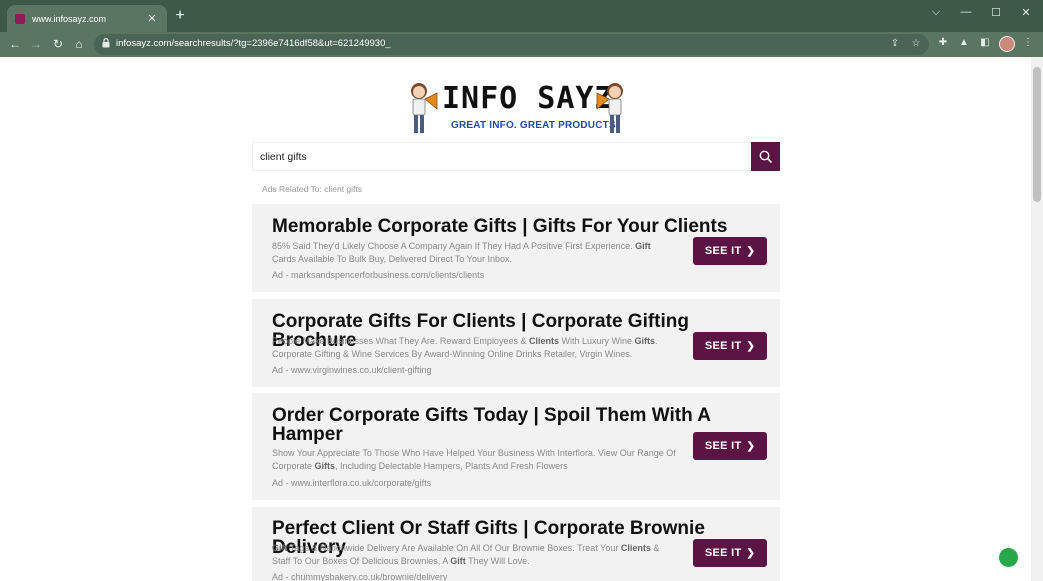 Image resolution: width=1043 pixels, height=581 pixels. I want to click on search-bar, so click(516, 156).